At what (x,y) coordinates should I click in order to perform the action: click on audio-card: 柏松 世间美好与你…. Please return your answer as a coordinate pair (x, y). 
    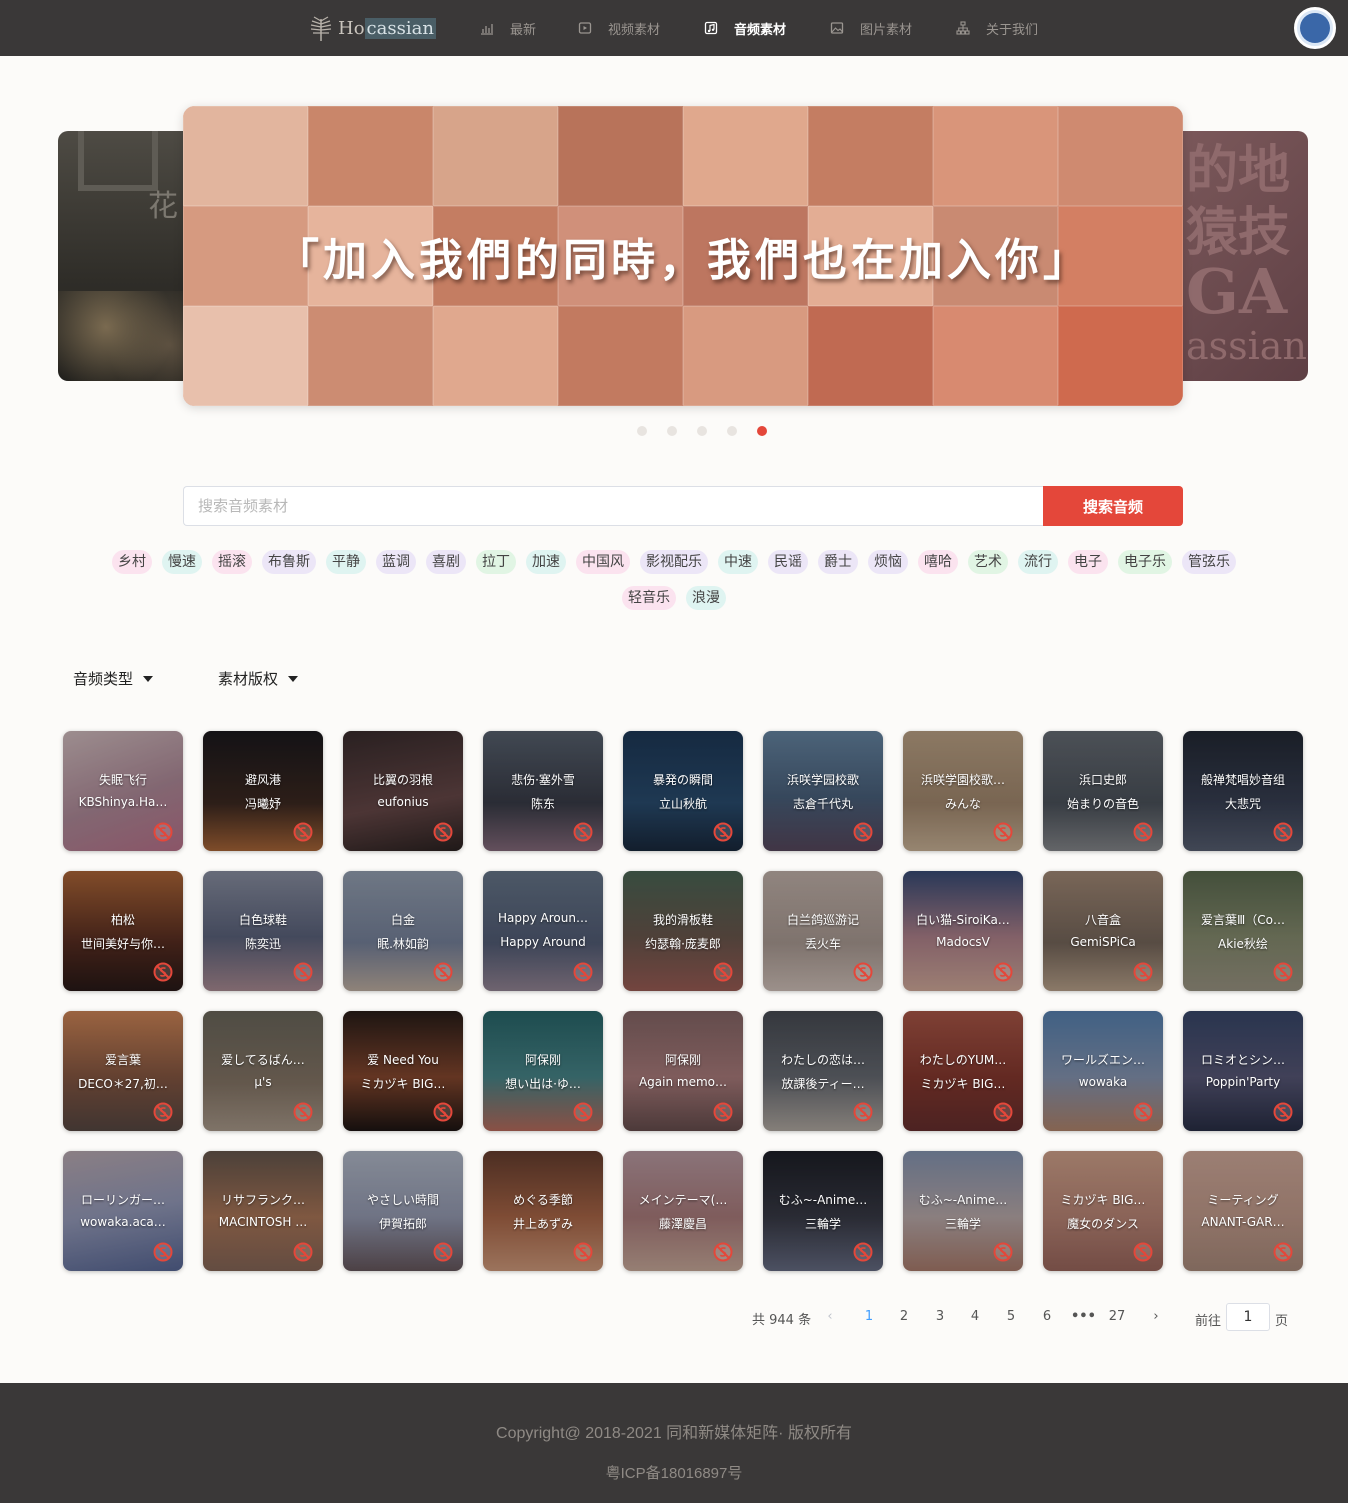
    Looking at the image, I should click on (123, 931).